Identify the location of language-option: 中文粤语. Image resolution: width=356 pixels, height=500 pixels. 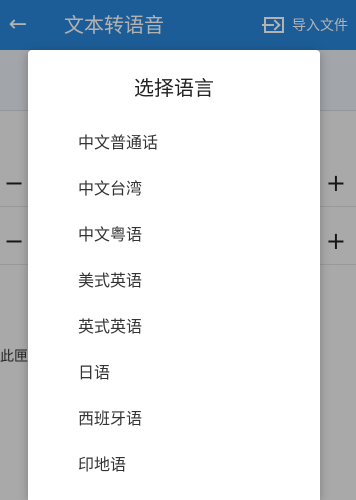
(174, 235).